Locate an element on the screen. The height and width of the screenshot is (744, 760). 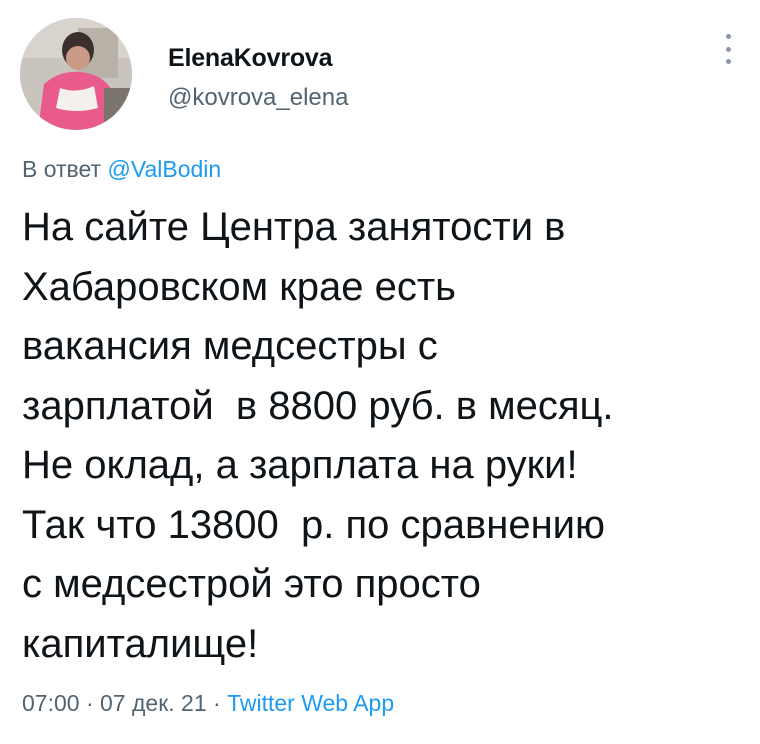
tweet-line: Не оклад, а зарплата на руки! is located at coordinates (300, 465).